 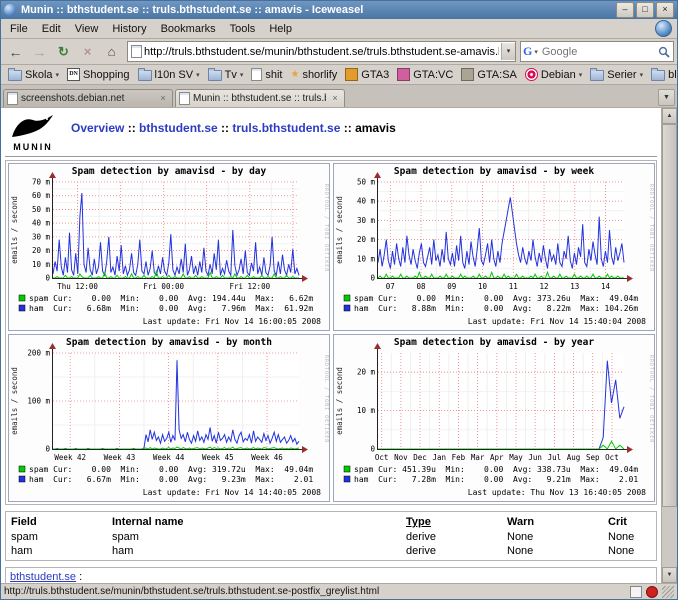 I want to click on bookmark-item: Skola ▾, so click(x=33, y=74).